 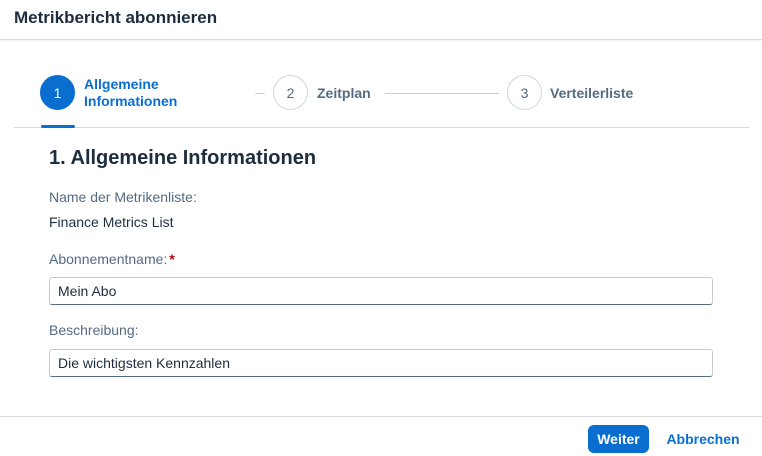 I want to click on metric-list-label: Name der Metrikenliste:, so click(x=123, y=197).